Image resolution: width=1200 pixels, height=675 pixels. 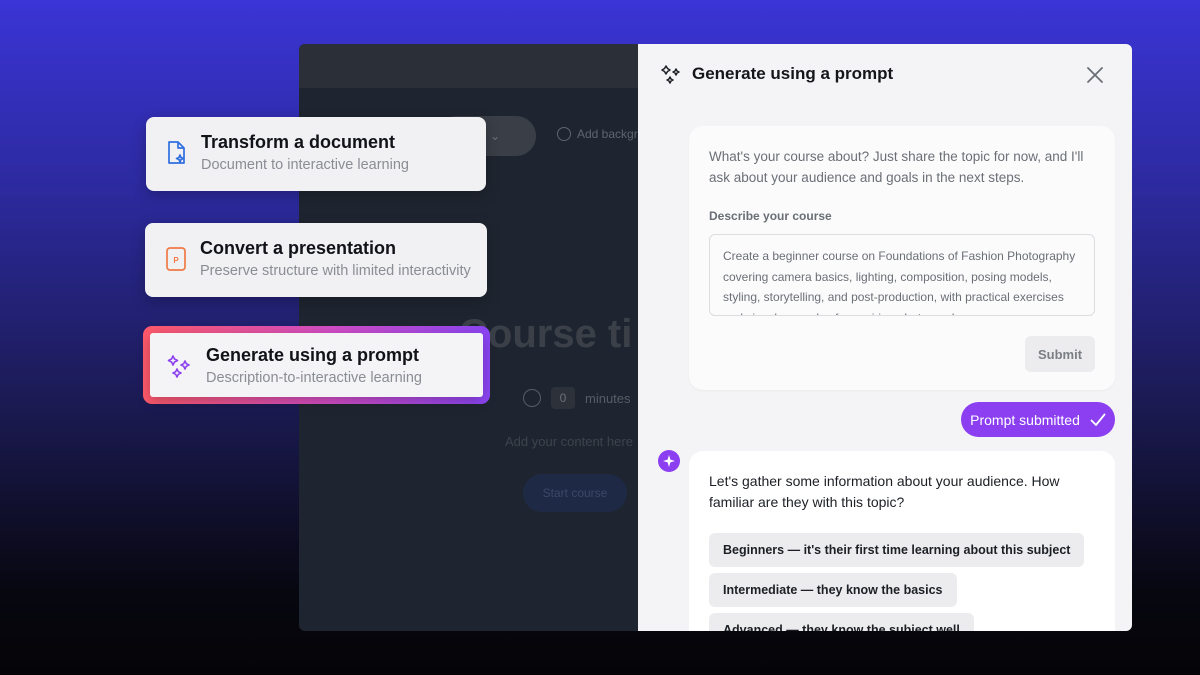 What do you see at coordinates (469, 66) in the screenshot?
I see `app-topbar` at bounding box center [469, 66].